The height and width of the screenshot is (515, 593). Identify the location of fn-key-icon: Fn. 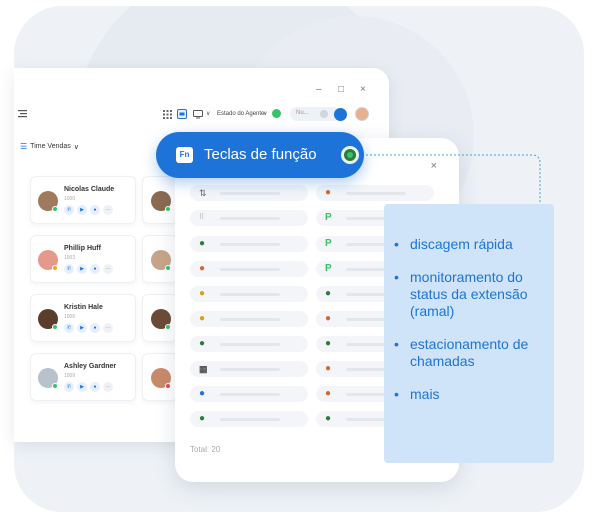
(184, 155).